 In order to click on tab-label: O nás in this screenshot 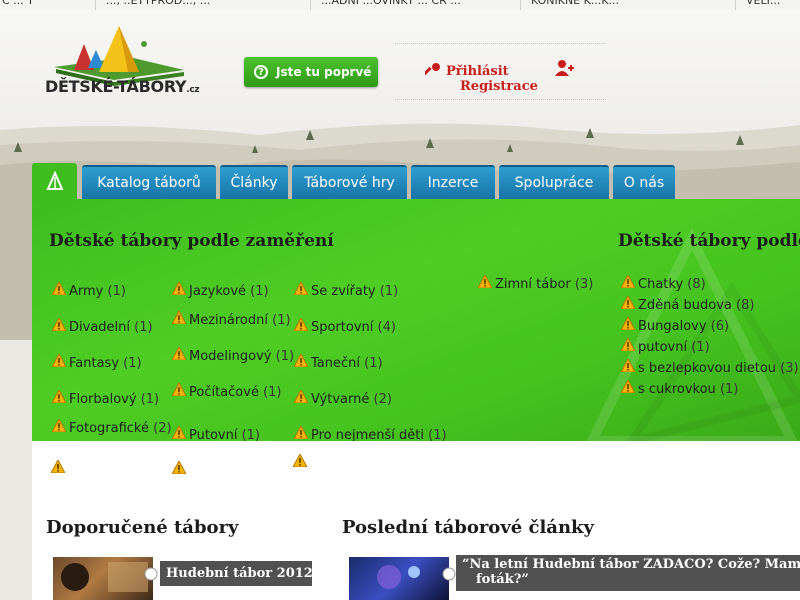, I will do `click(644, 183)`.